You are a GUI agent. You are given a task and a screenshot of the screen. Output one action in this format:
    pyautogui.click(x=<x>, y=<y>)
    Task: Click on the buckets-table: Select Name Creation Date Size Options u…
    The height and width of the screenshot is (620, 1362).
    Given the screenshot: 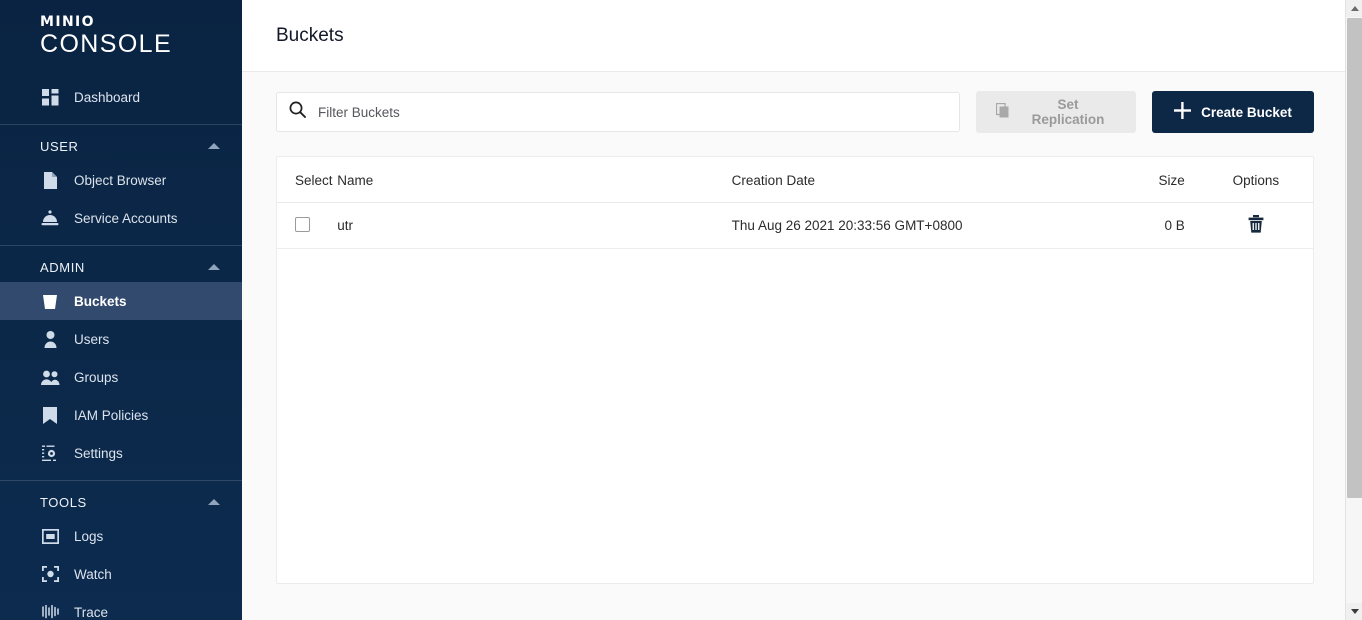 What is the action you would take?
    pyautogui.click(x=795, y=203)
    